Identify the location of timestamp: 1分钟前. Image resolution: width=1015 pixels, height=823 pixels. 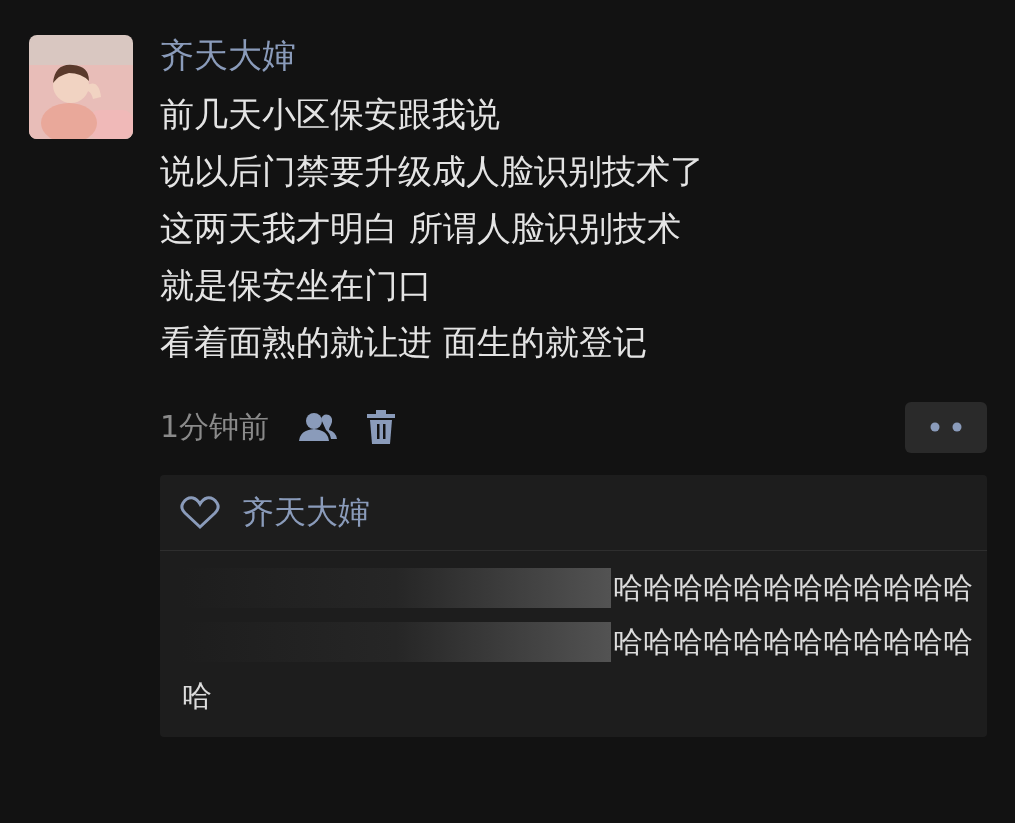
(215, 426).